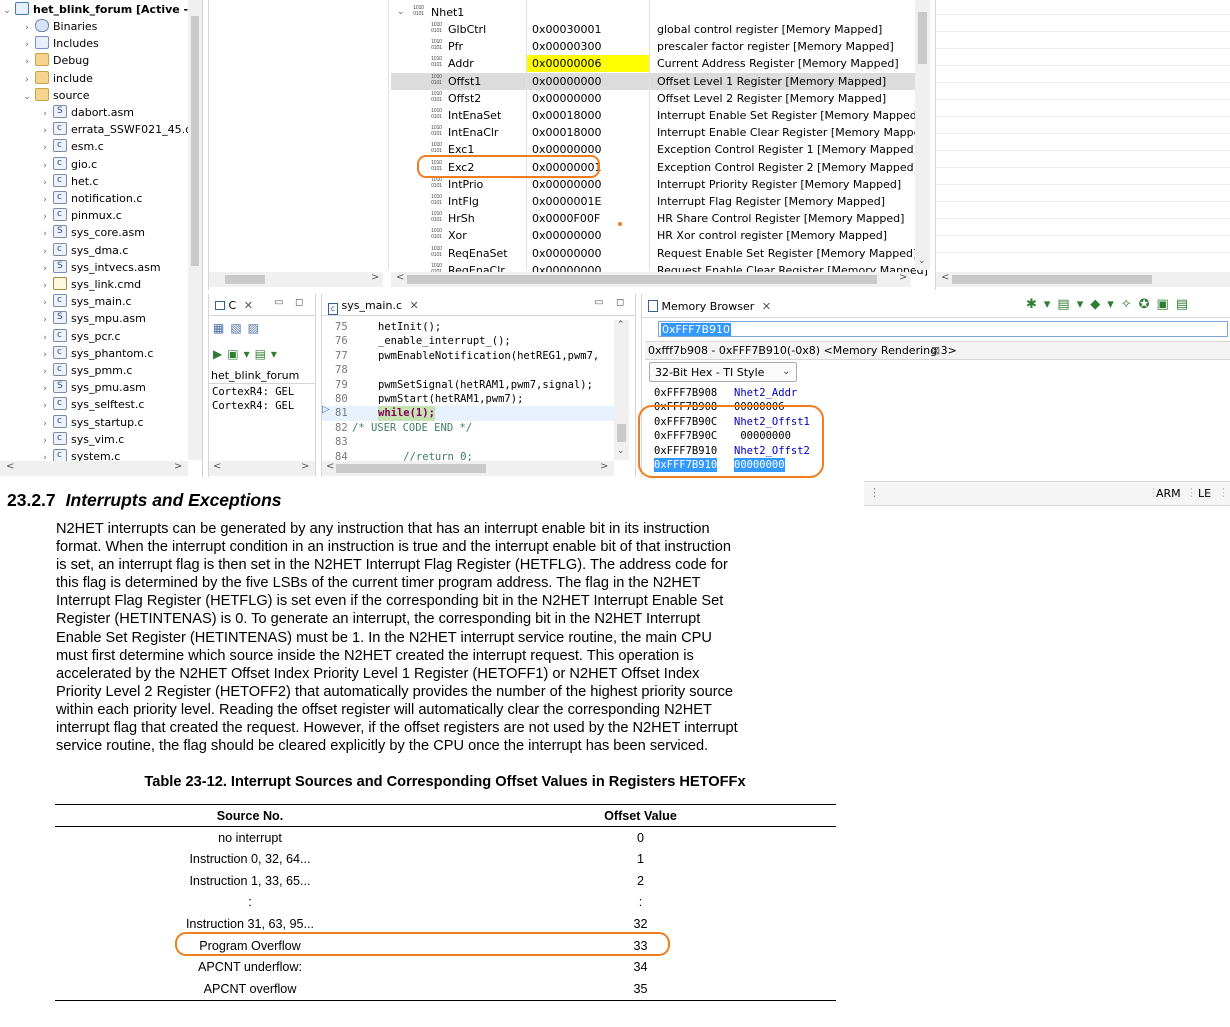 The width and height of the screenshot is (1230, 1027). I want to click on format-select: 32-Bit Hex - TI Style ⌄, so click(723, 372).